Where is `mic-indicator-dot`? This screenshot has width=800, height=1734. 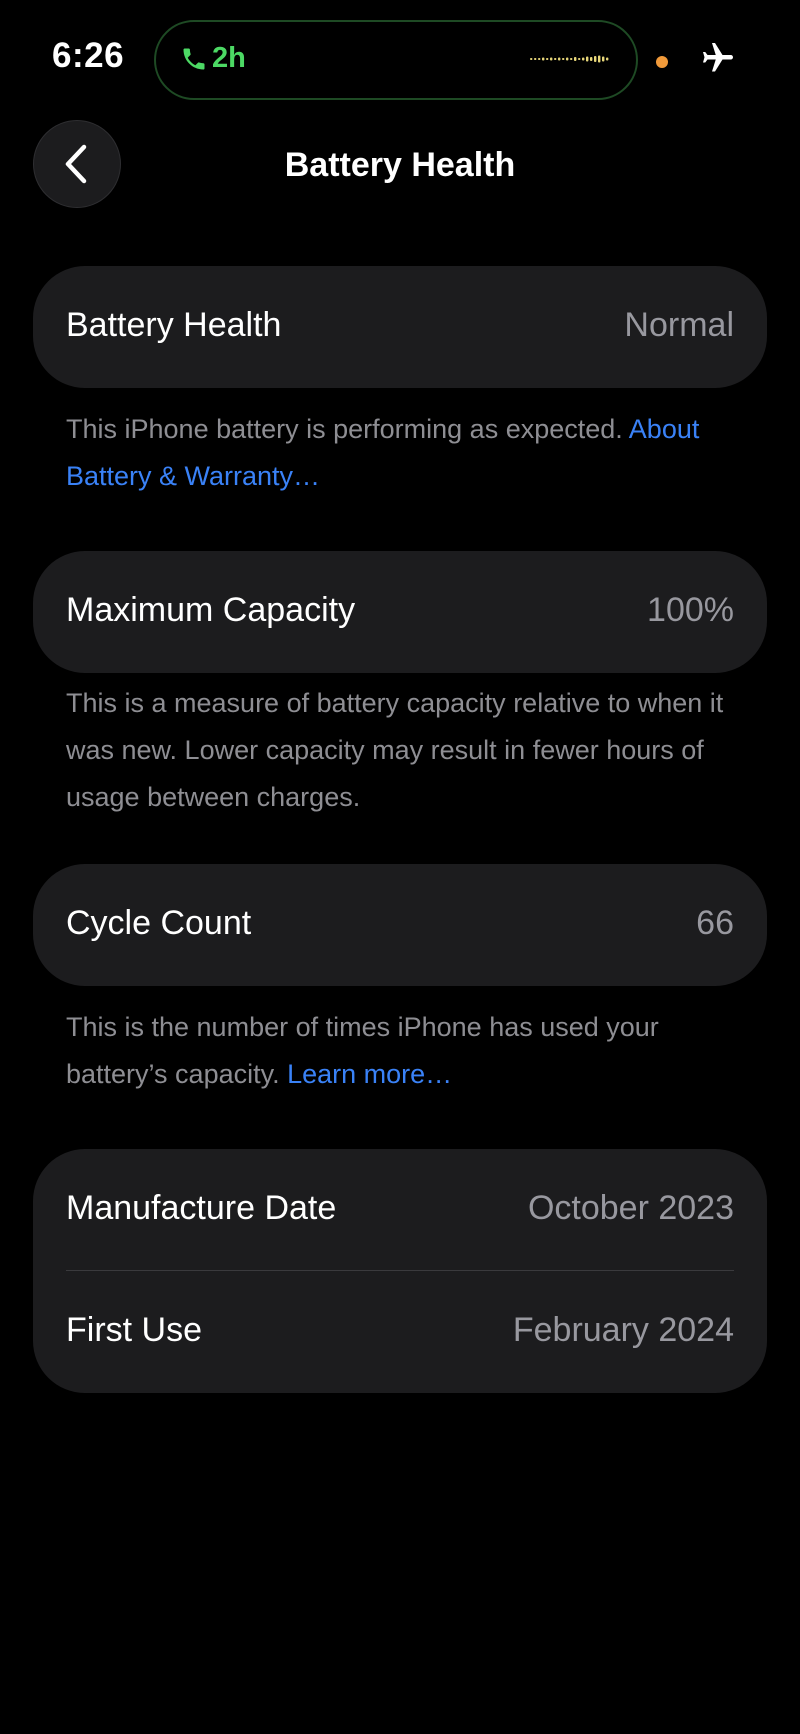
mic-indicator-dot is located at coordinates (662, 62).